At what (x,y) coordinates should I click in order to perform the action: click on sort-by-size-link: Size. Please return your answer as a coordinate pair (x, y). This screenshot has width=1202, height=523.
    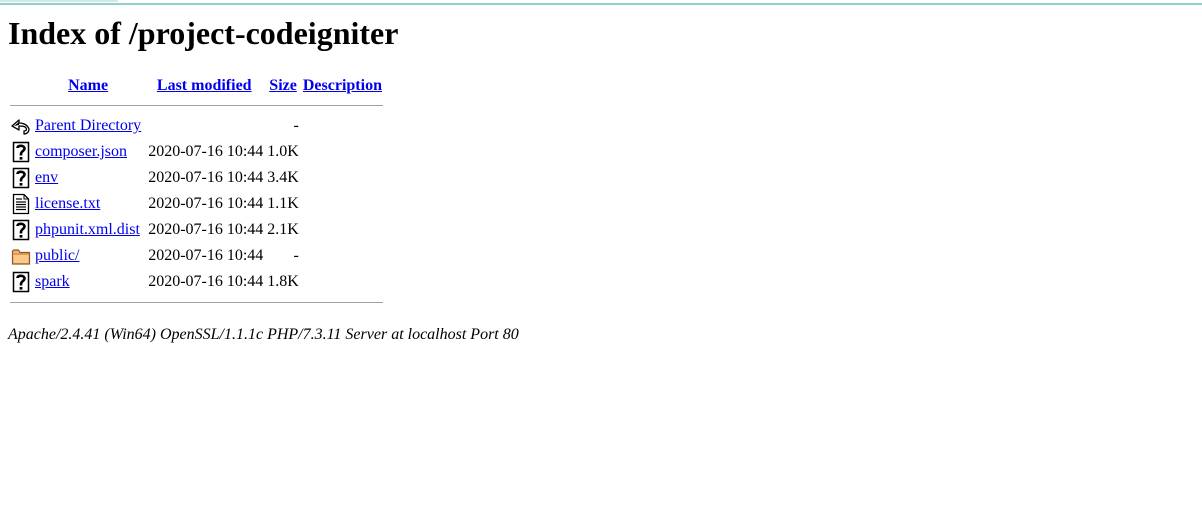
    Looking at the image, I should click on (283, 85).